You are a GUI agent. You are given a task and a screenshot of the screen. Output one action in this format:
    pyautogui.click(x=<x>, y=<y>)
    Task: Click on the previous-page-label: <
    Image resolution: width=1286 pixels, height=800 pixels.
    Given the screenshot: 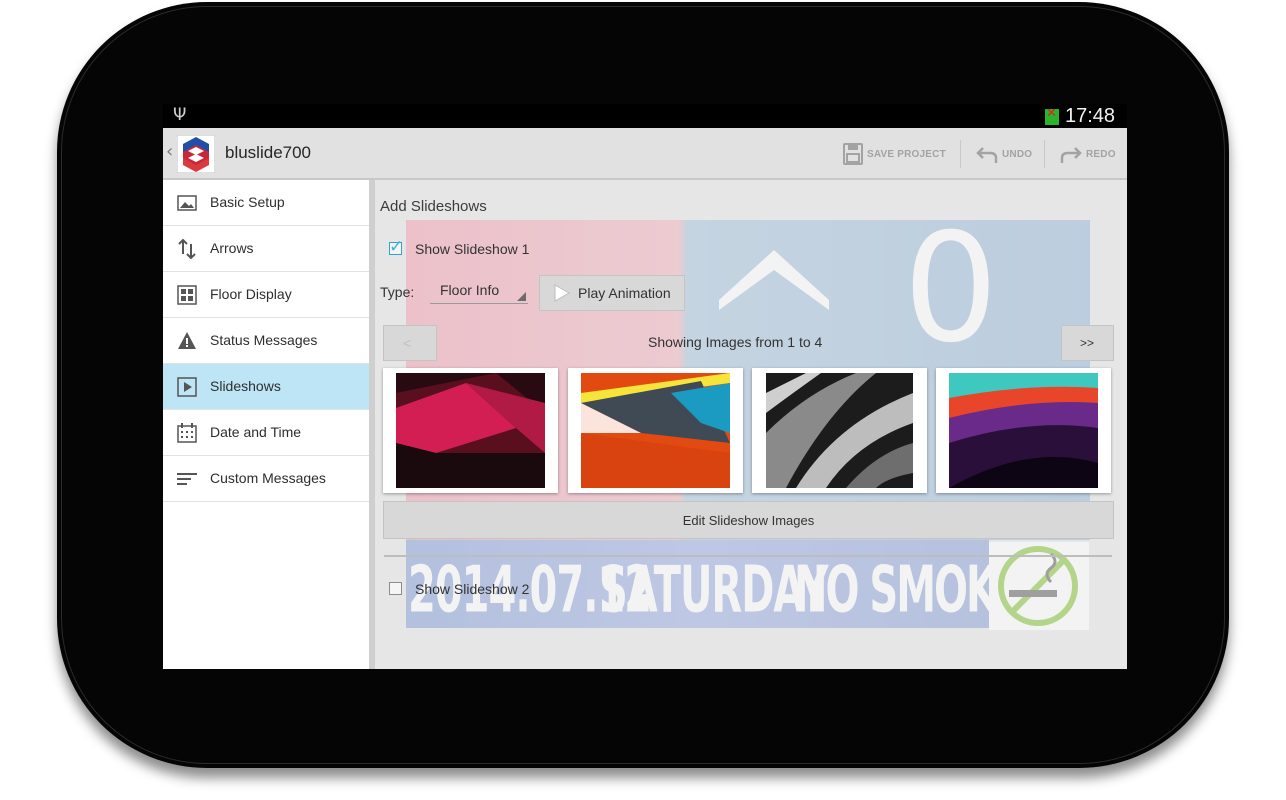 What is the action you would take?
    pyautogui.click(x=407, y=343)
    